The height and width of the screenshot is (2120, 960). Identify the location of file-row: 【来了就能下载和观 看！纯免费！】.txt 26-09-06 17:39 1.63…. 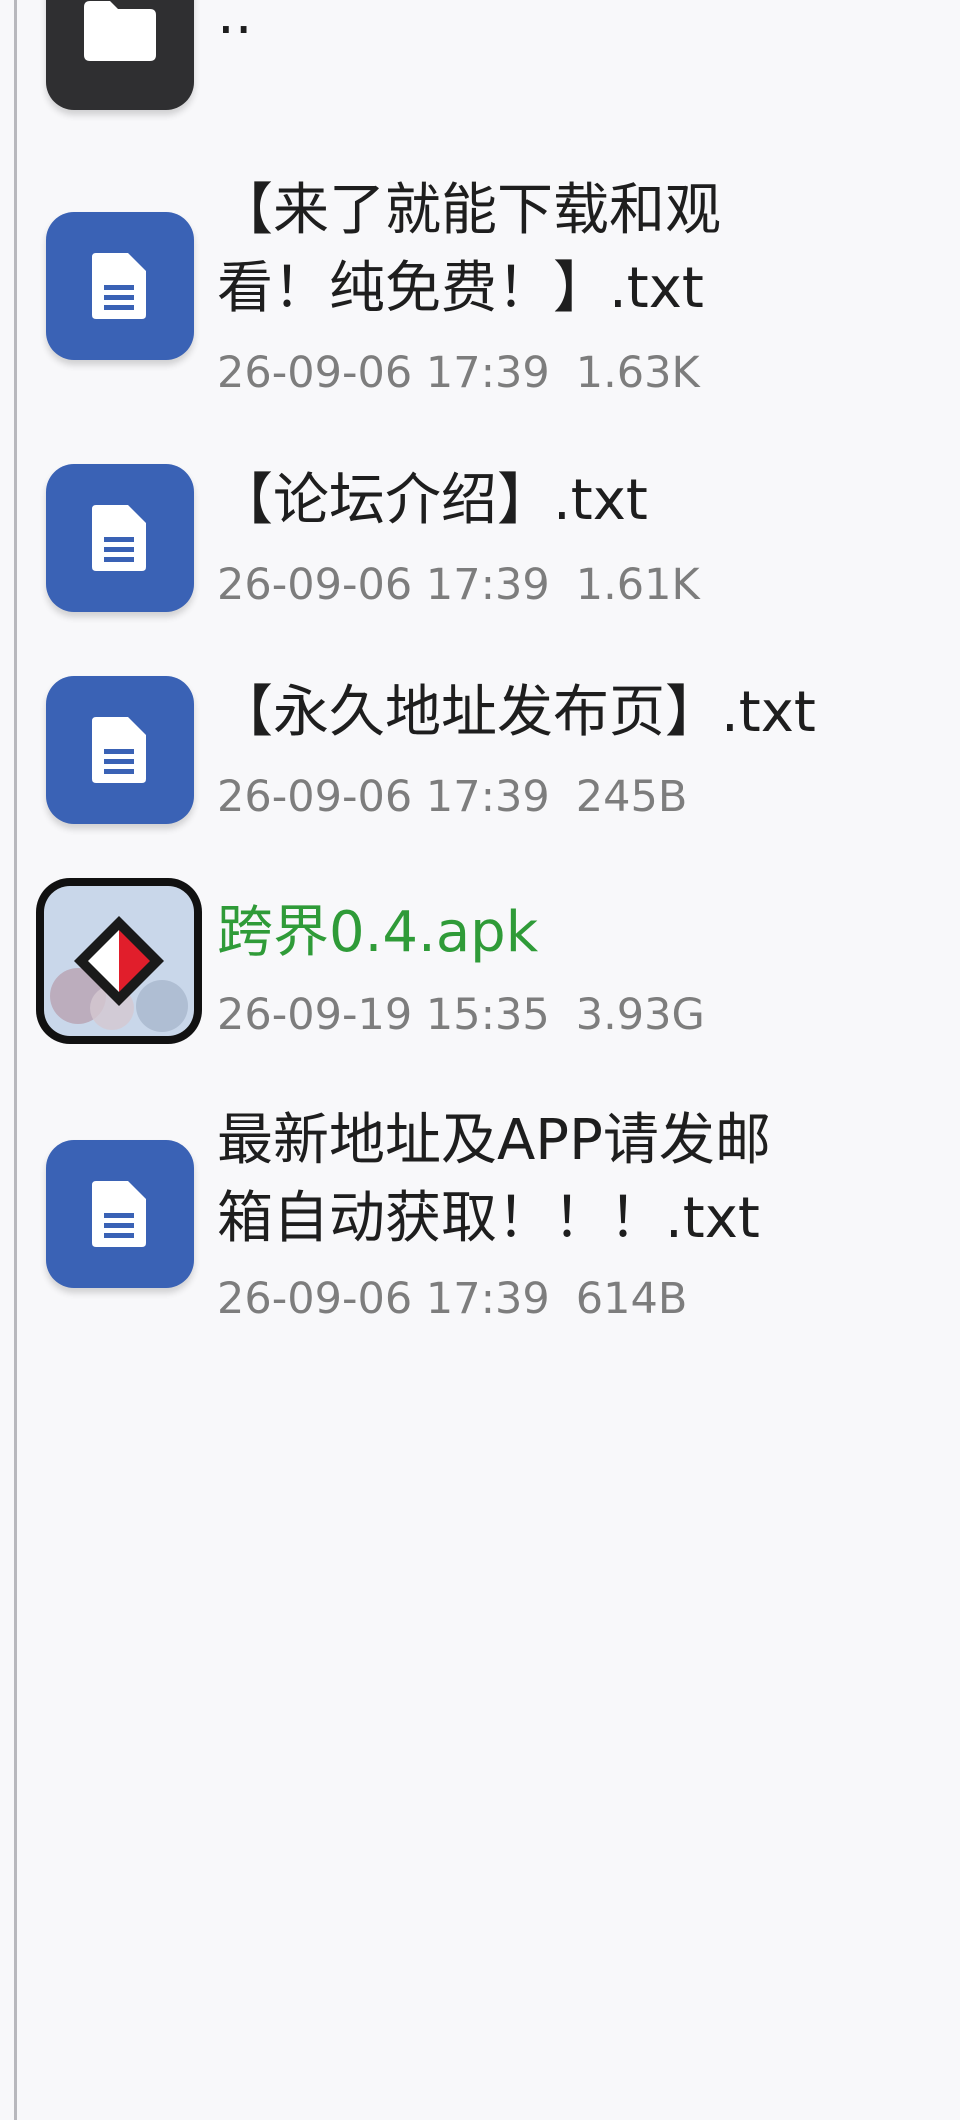
(480, 289).